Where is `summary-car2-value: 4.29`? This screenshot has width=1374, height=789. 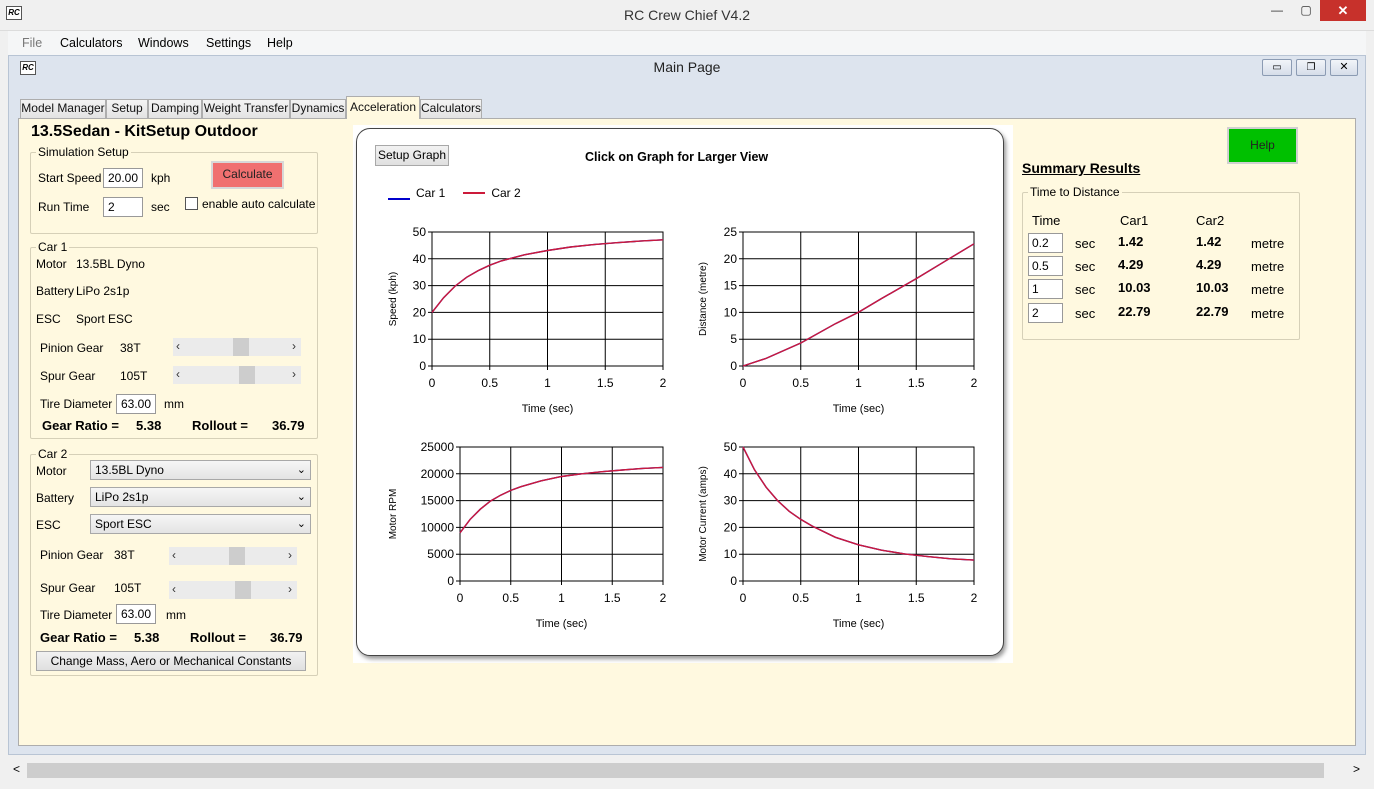 summary-car2-value: 4.29 is located at coordinates (1209, 264).